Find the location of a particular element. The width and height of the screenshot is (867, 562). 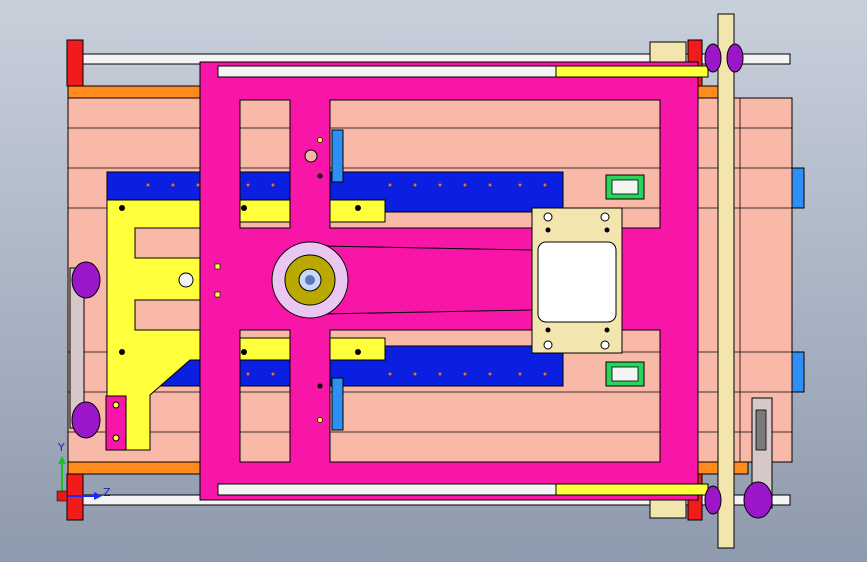

bearing-bottom is located at coordinates (668, 508).